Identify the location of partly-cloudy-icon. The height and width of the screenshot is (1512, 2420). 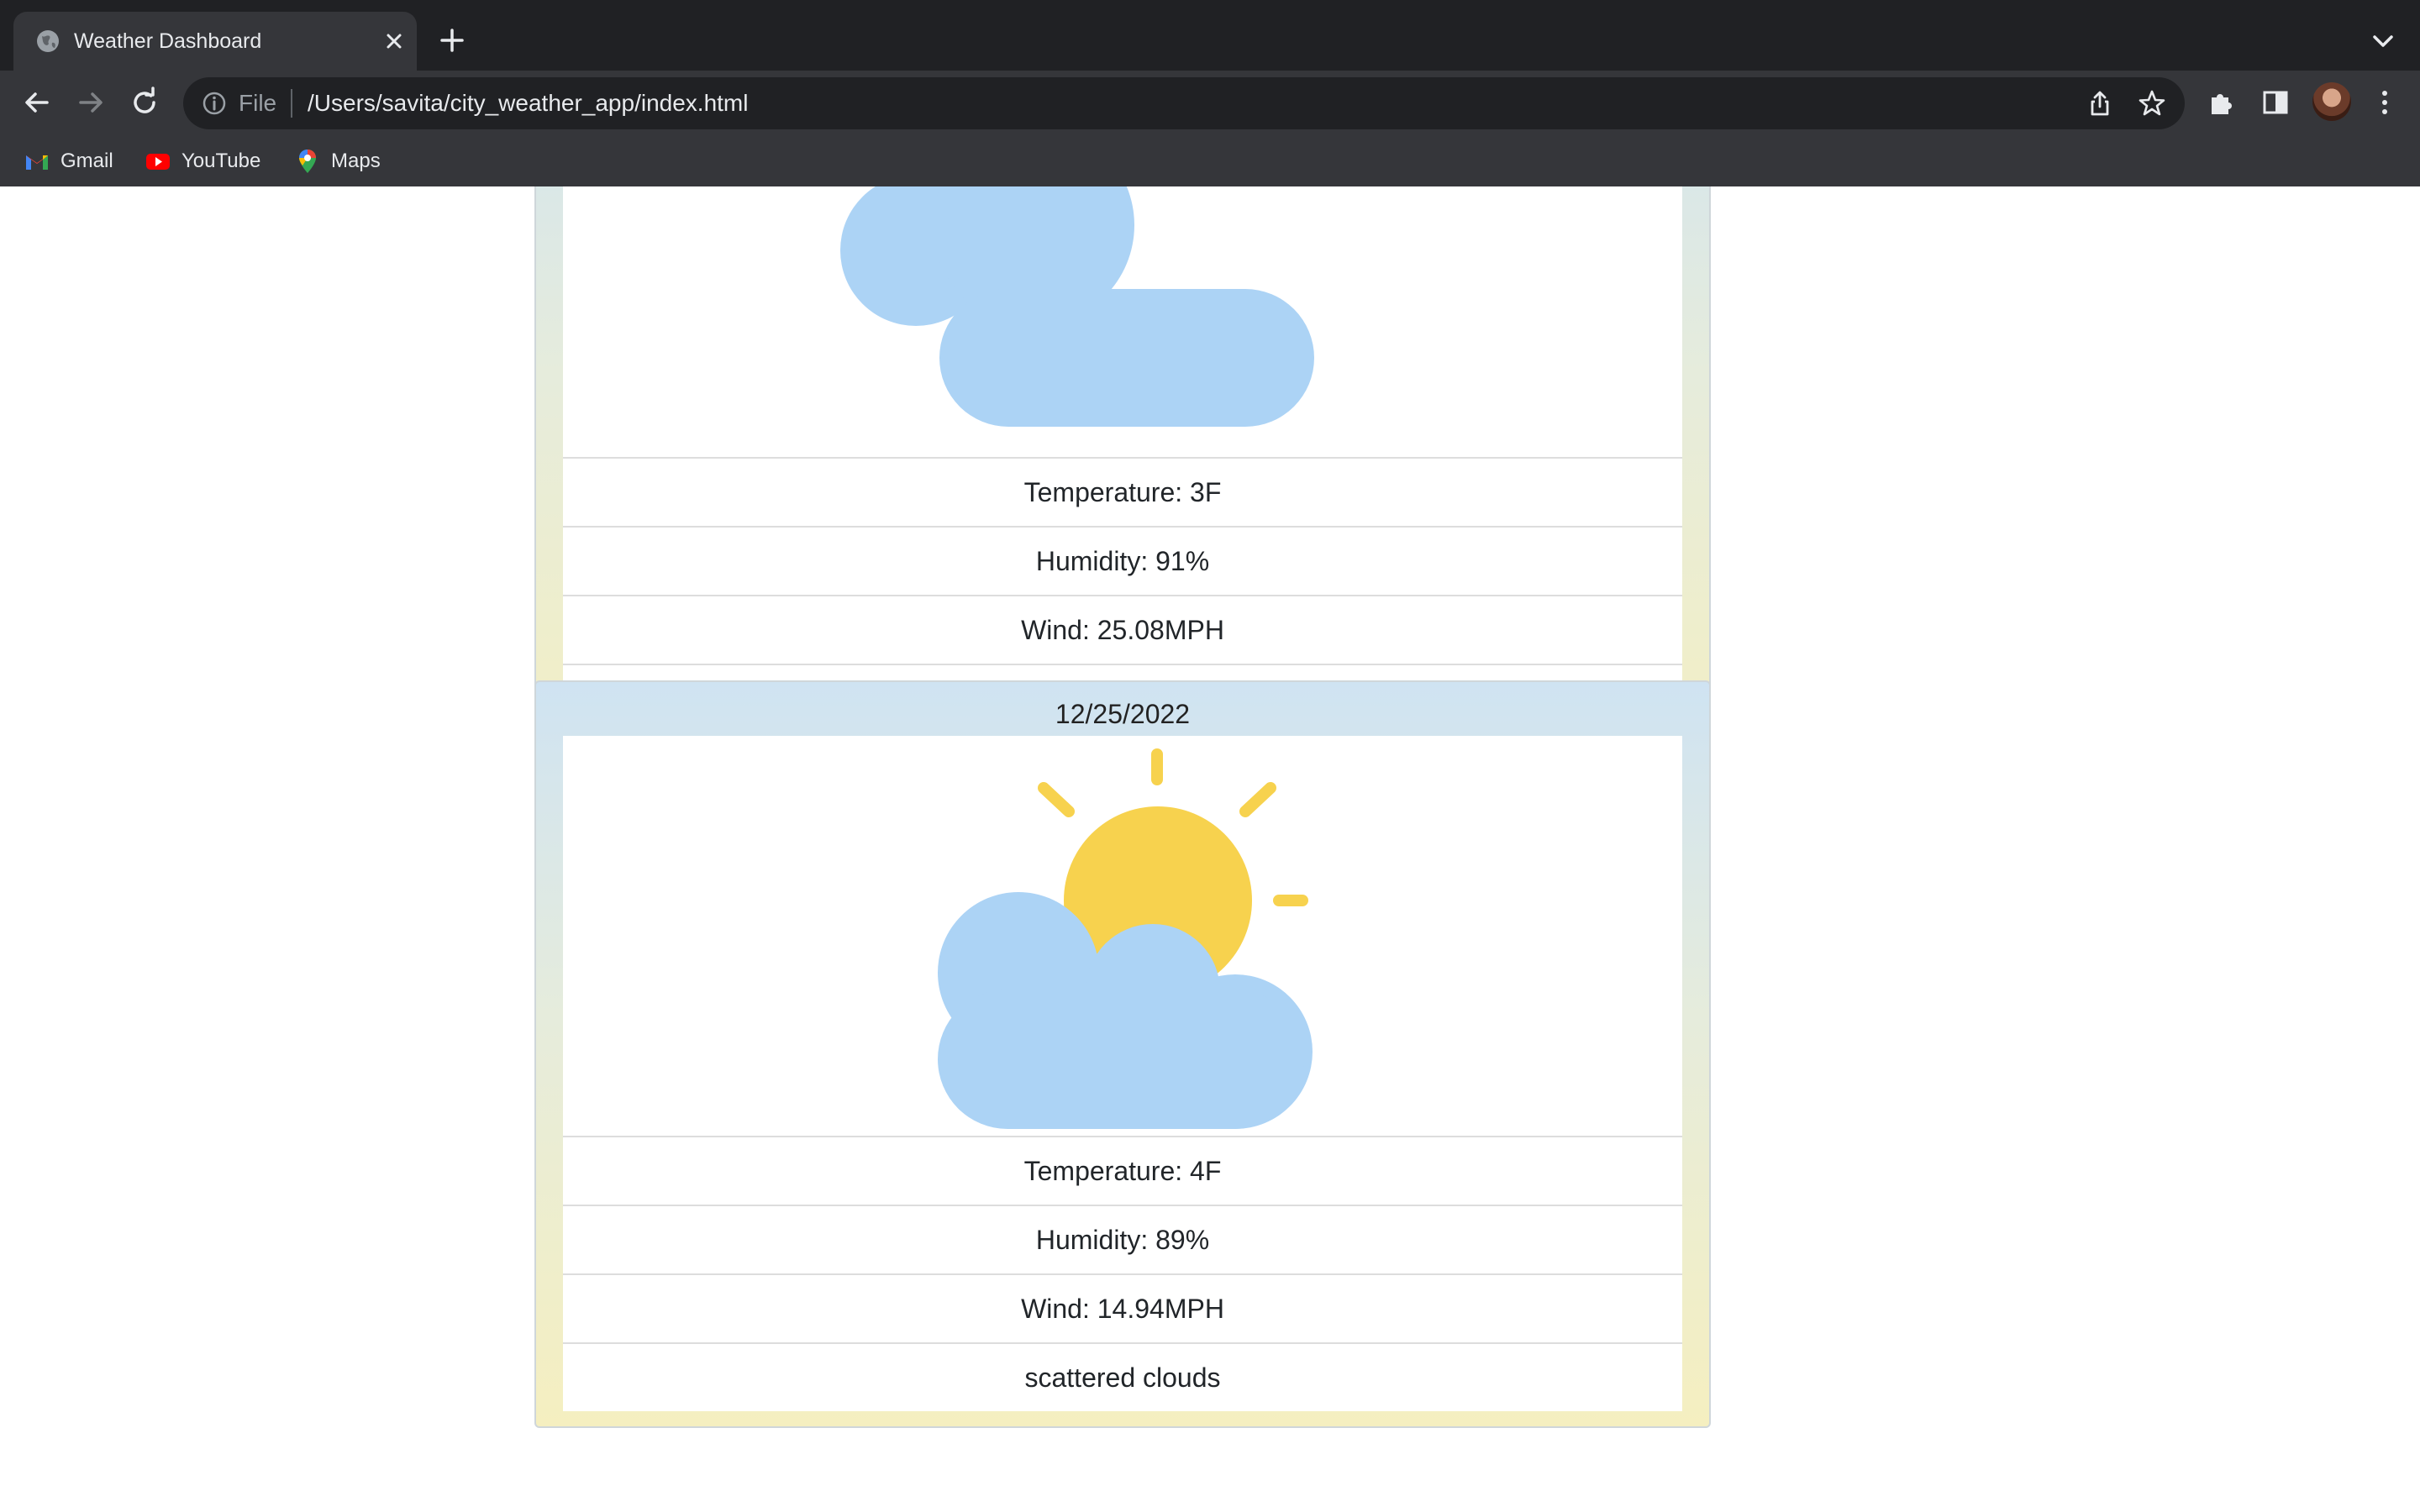
(1122, 936).